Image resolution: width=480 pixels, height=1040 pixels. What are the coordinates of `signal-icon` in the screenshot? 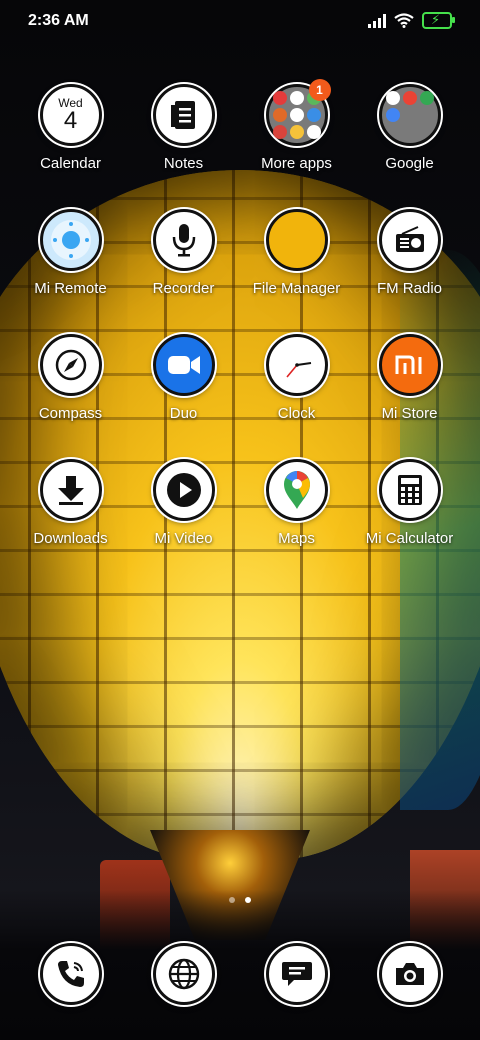 It's located at (377, 20).